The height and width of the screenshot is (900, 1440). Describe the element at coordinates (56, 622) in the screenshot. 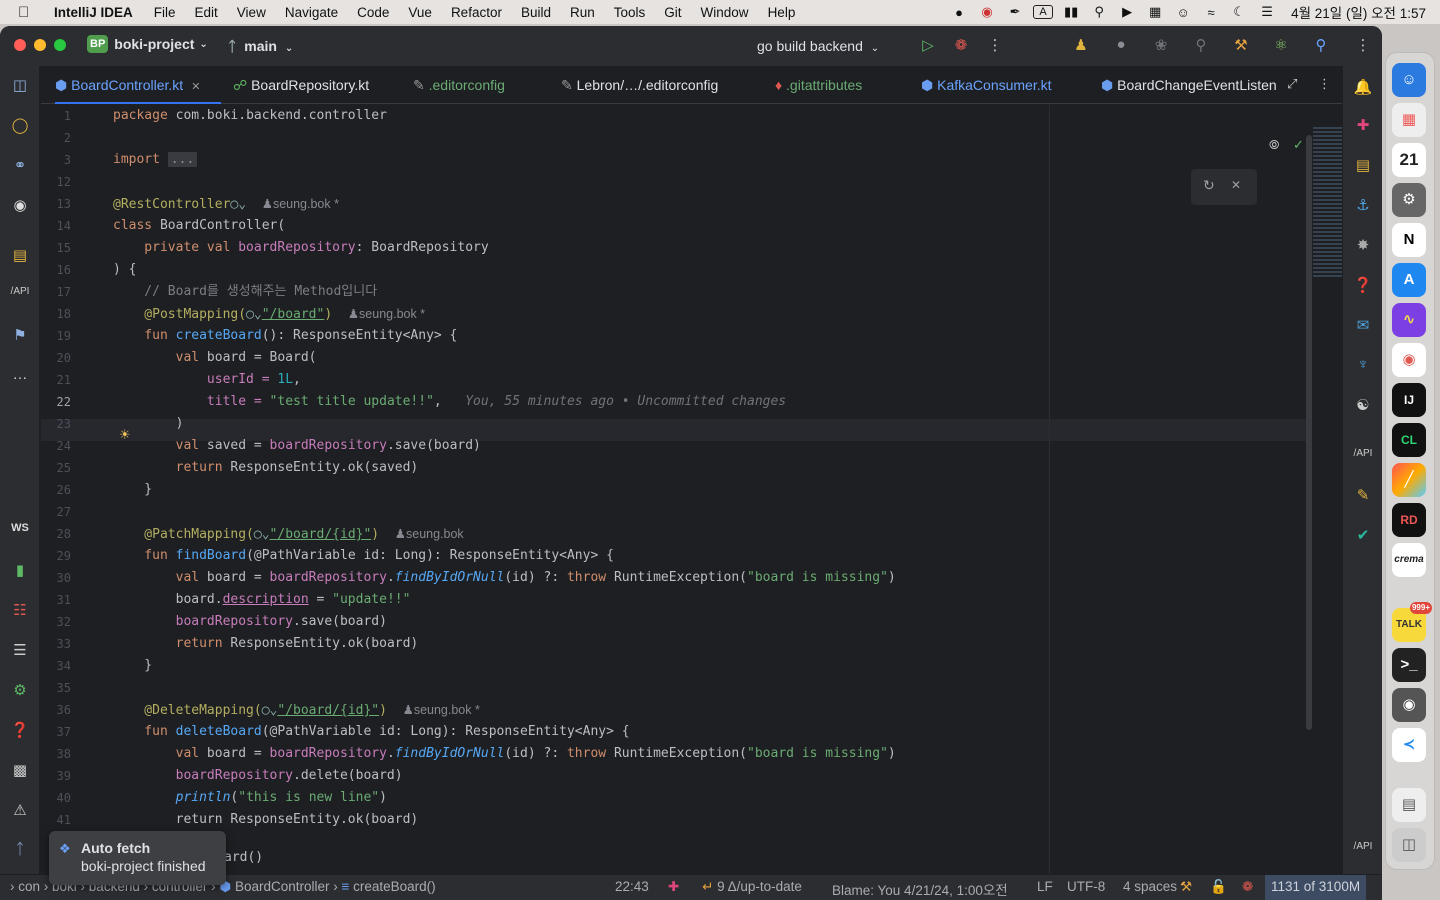

I see `line-number: 32` at that location.